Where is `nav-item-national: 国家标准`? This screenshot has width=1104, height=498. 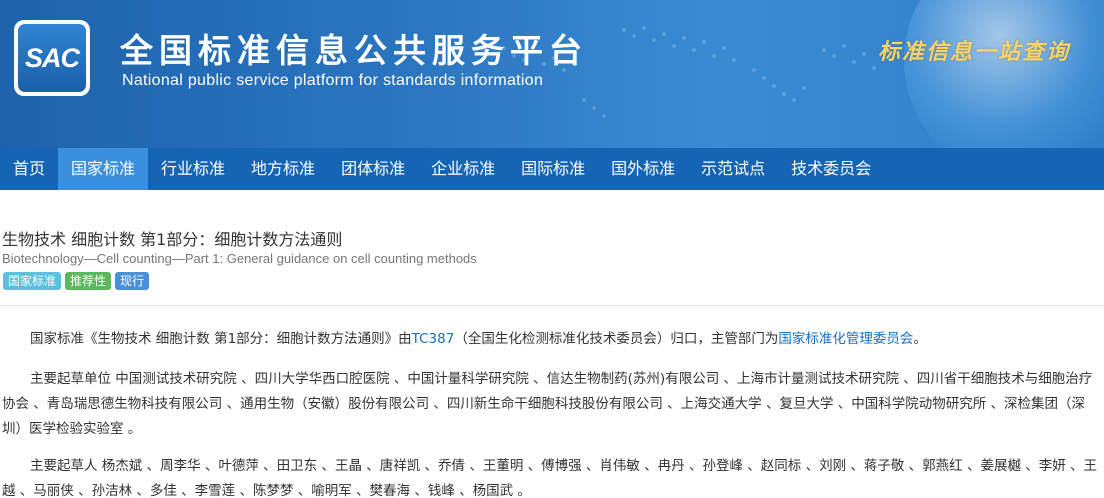 nav-item-national: 国家标准 is located at coordinates (103, 169).